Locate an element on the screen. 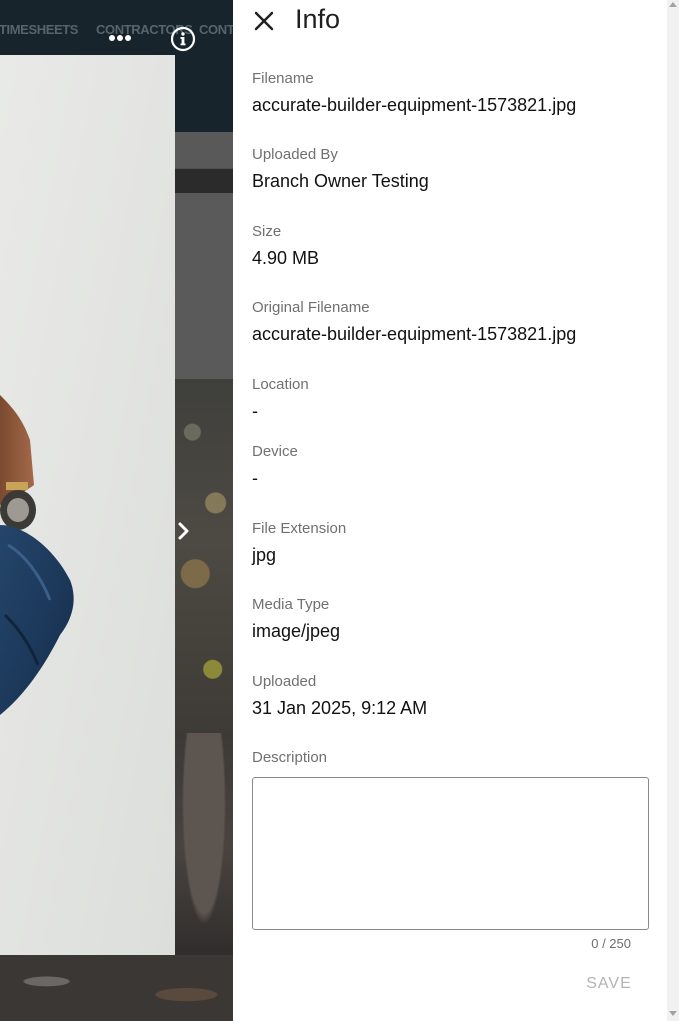 The height and width of the screenshot is (1021, 679). nav-tab-timesheets: TIMESHEETS is located at coordinates (39, 29).